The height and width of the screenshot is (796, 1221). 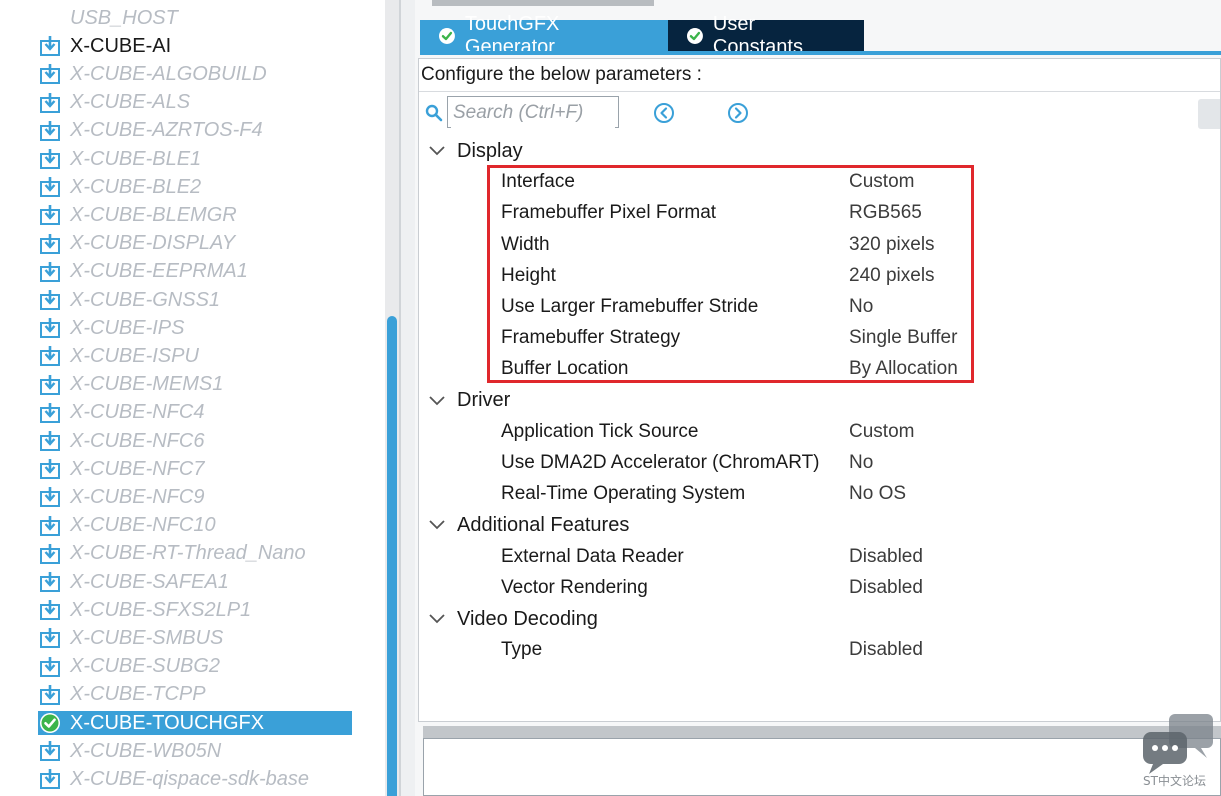 I want to click on package-item: X-CUBE-ALS, so click(x=195, y=103).